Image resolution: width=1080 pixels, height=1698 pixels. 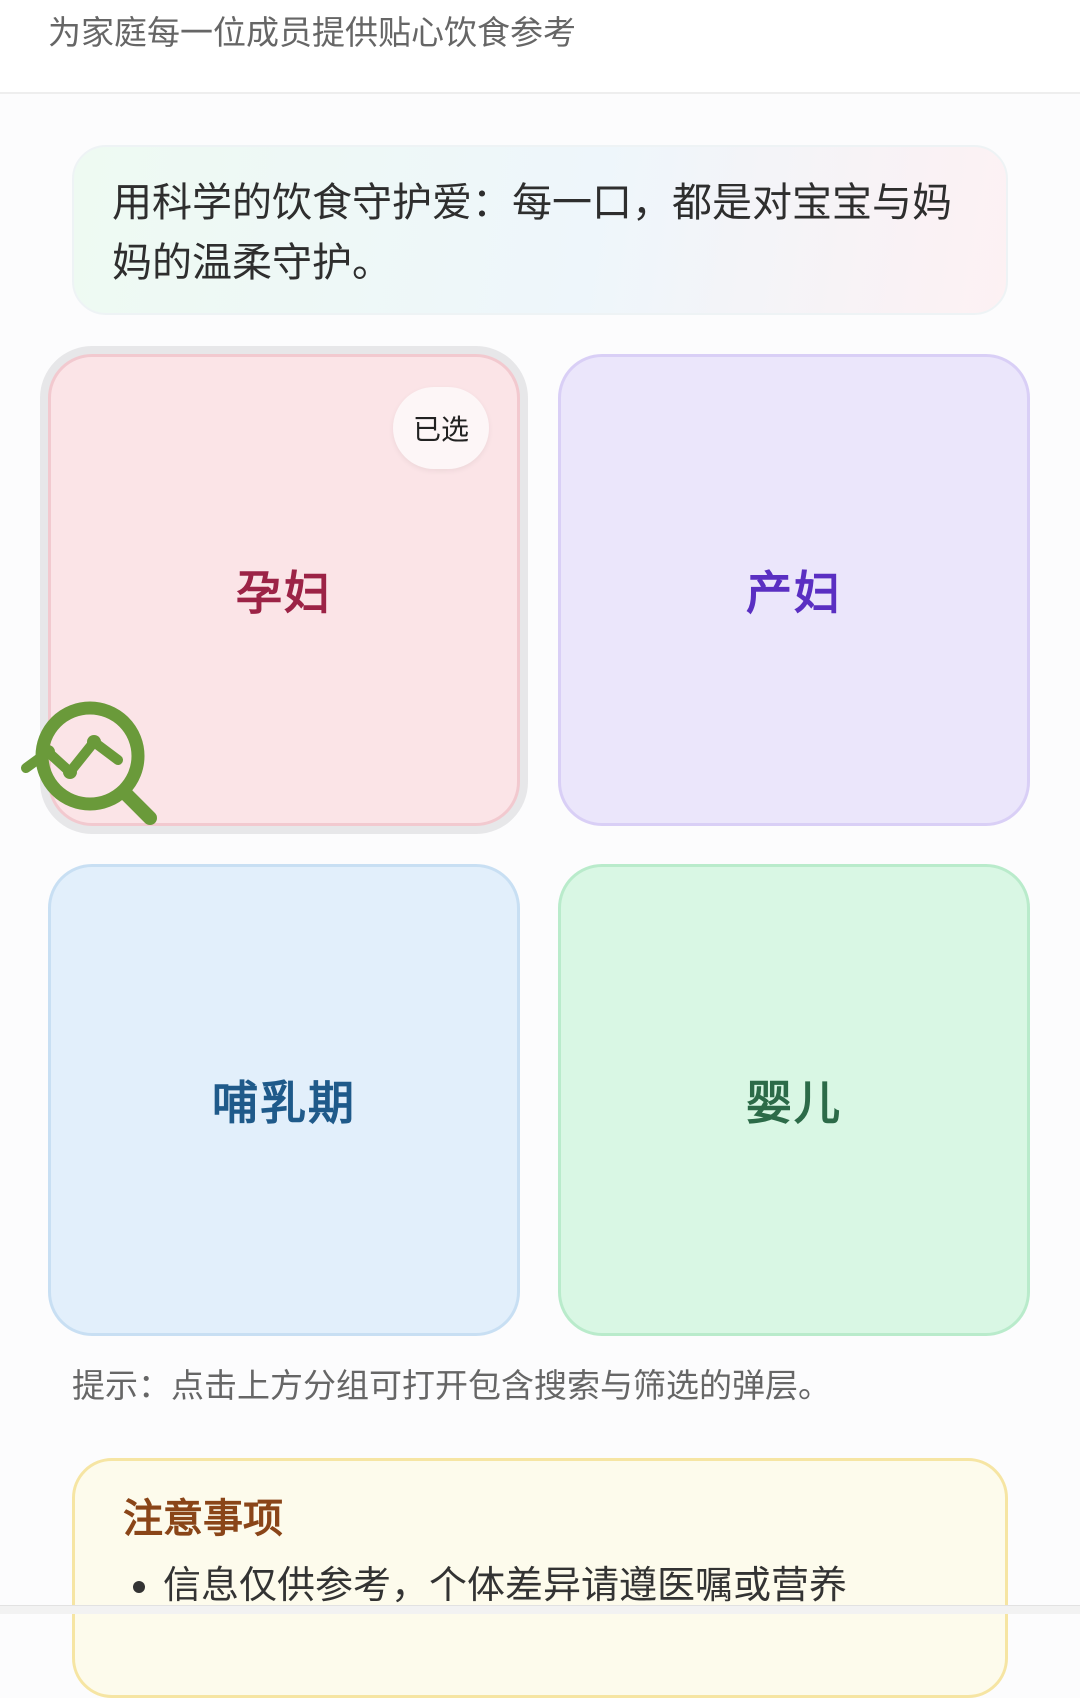 I want to click on group-card-label: 婴儿, so click(x=794, y=1103).